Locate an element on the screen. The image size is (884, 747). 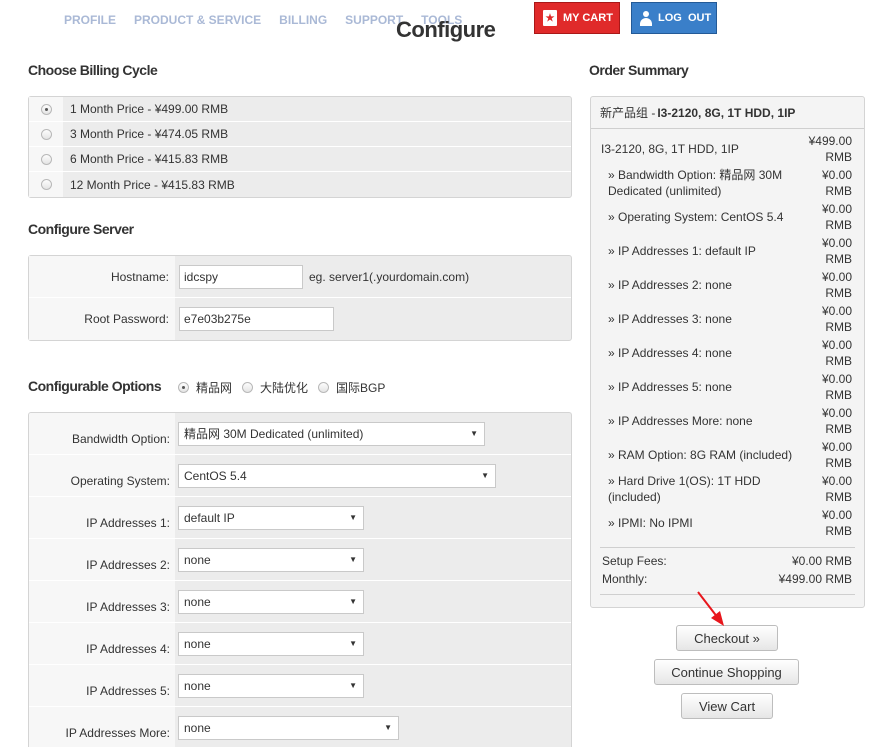
hostname-hint: eg. server1(.yourdomain.com) is located at coordinates (389, 276).